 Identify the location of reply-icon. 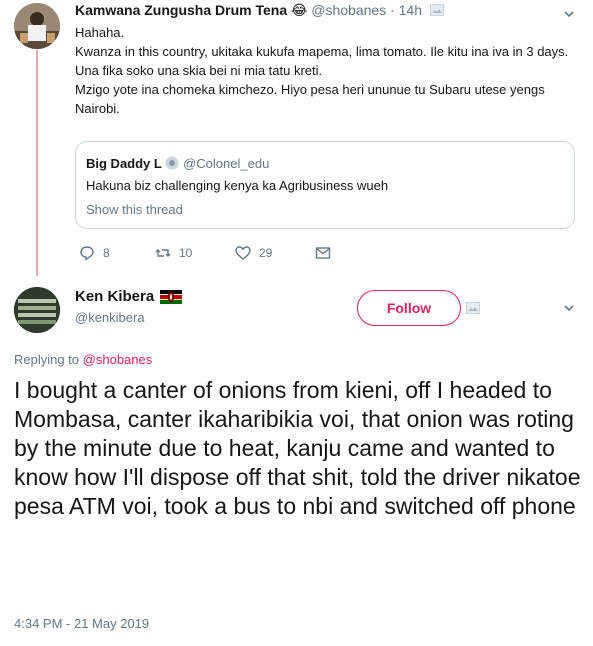
(87, 253).